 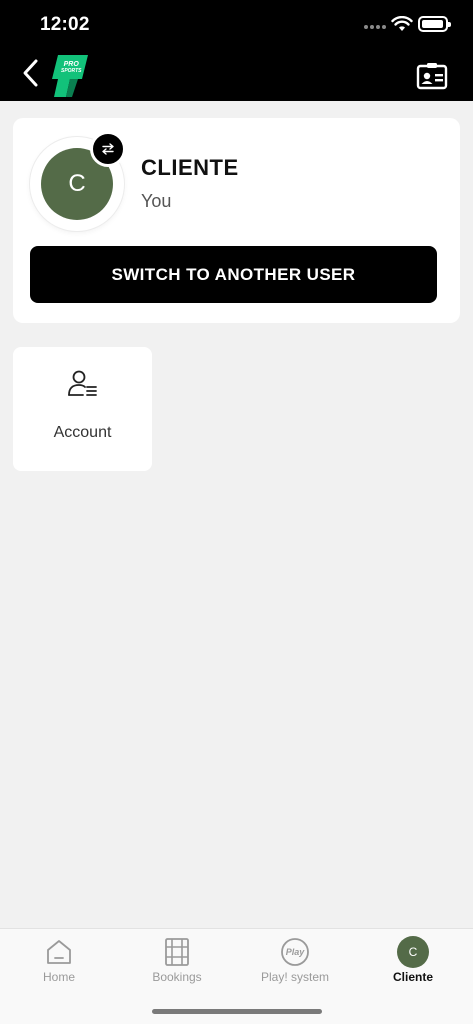 I want to click on nav-bookings-label: Bookings, so click(x=177, y=977).